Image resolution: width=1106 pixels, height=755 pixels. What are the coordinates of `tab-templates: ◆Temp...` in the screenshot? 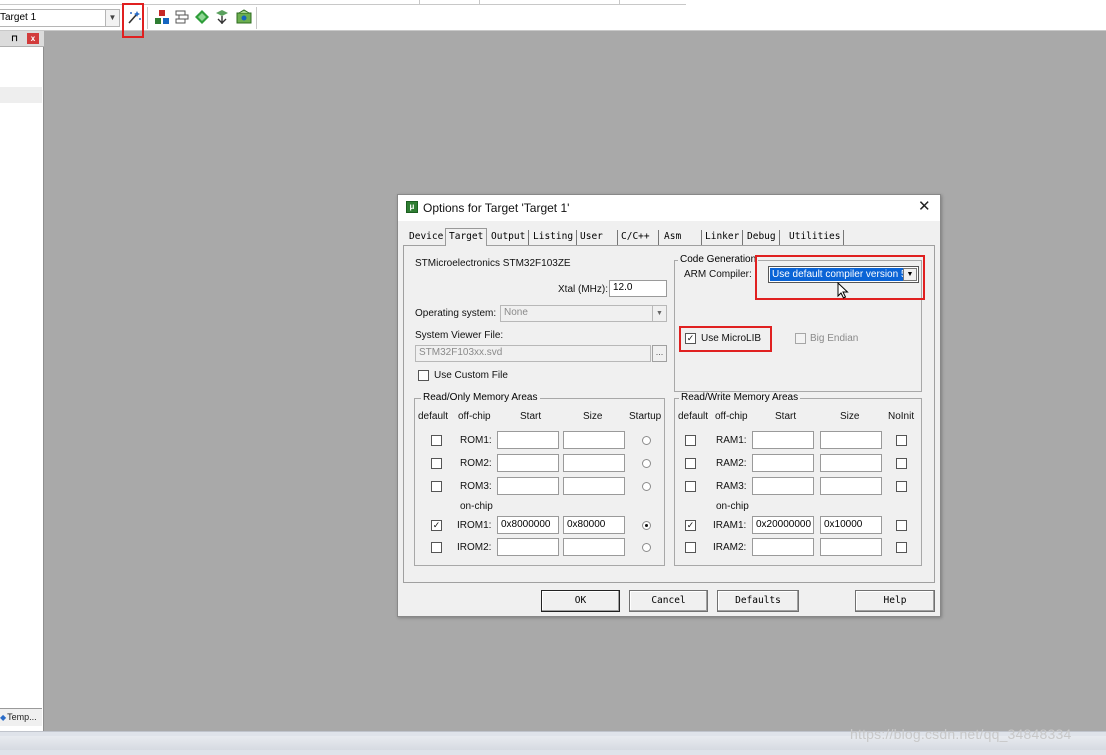 It's located at (21, 717).